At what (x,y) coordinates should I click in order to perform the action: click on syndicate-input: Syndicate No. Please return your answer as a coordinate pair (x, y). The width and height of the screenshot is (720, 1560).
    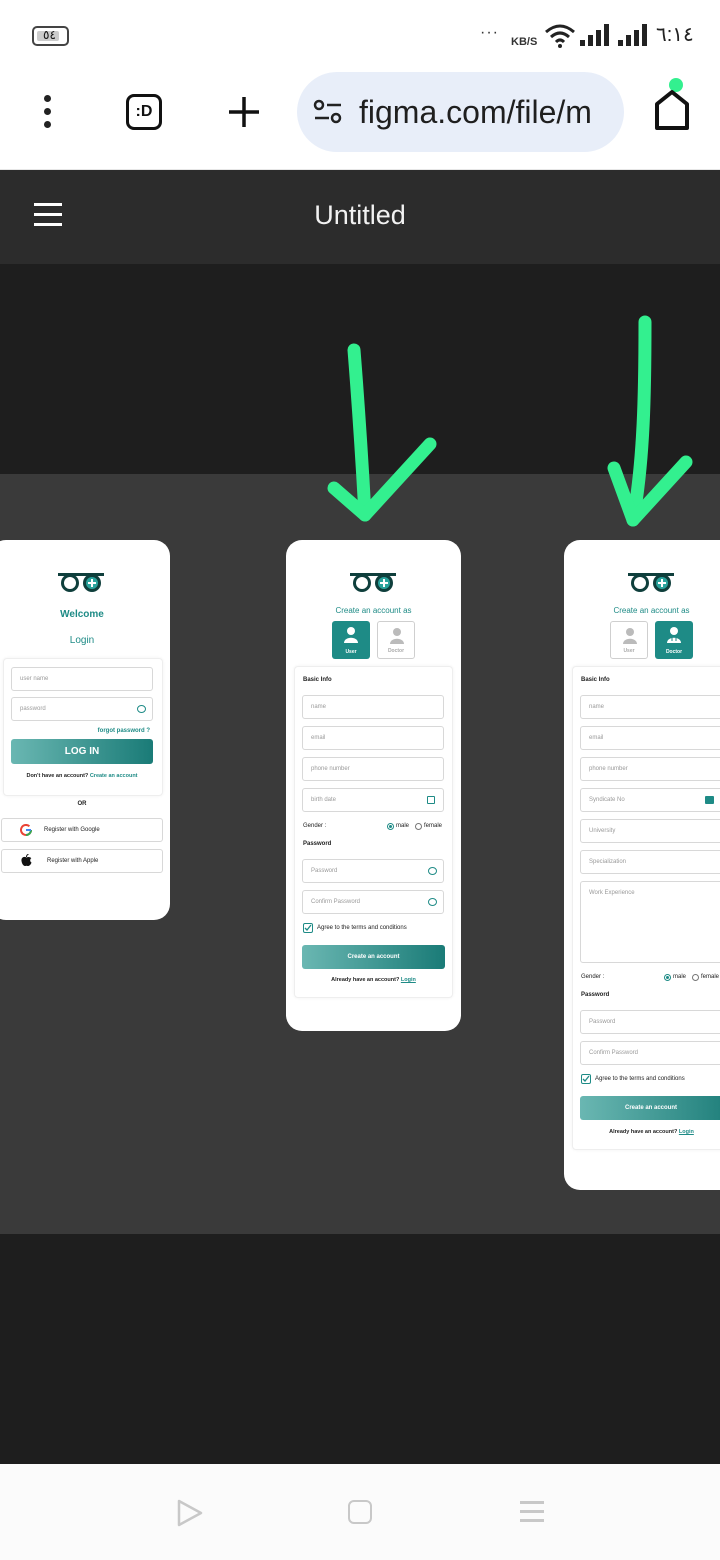
    Looking at the image, I should click on (650, 800).